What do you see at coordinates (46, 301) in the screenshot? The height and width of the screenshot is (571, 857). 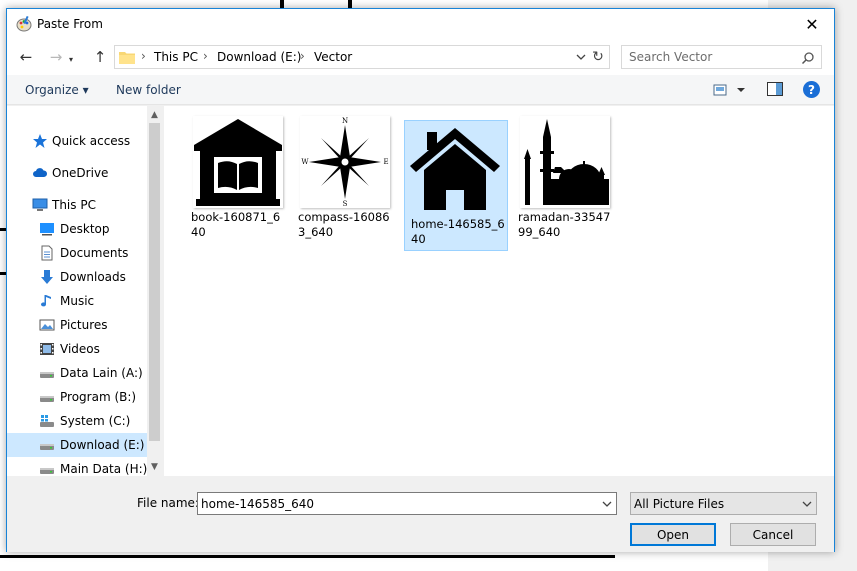 I see `music-icon` at bounding box center [46, 301].